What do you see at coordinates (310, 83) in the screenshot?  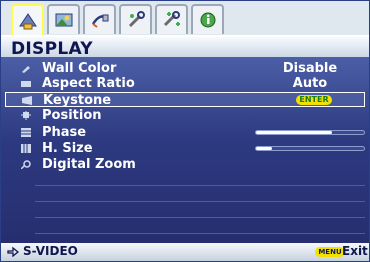 I see `aspect-ratio-value: Auto` at bounding box center [310, 83].